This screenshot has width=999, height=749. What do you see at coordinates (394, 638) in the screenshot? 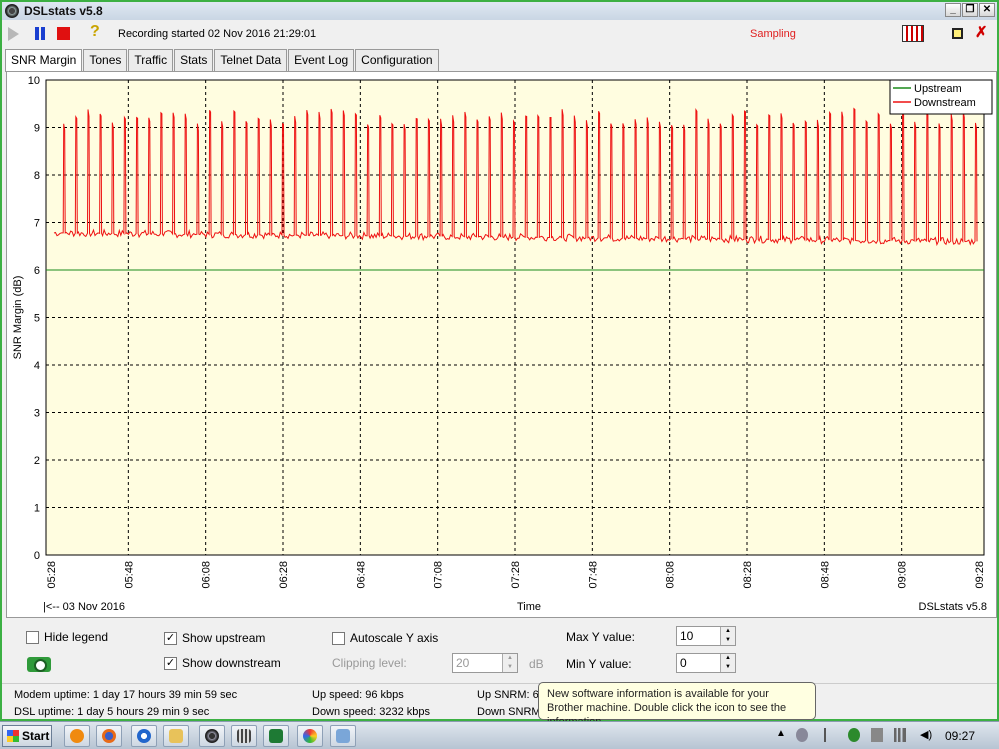
I see `autoscale-label: Autoscale Y axis` at bounding box center [394, 638].